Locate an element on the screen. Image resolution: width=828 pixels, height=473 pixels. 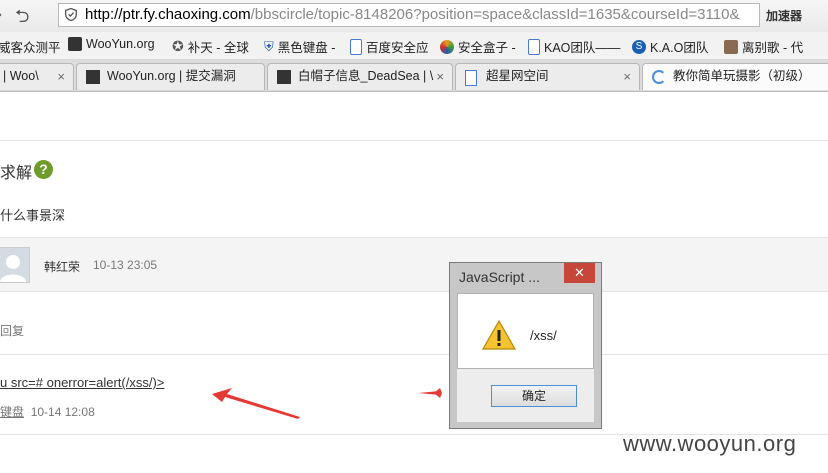
bookmark-item: S K.A.O团队 is located at coordinates (670, 46).